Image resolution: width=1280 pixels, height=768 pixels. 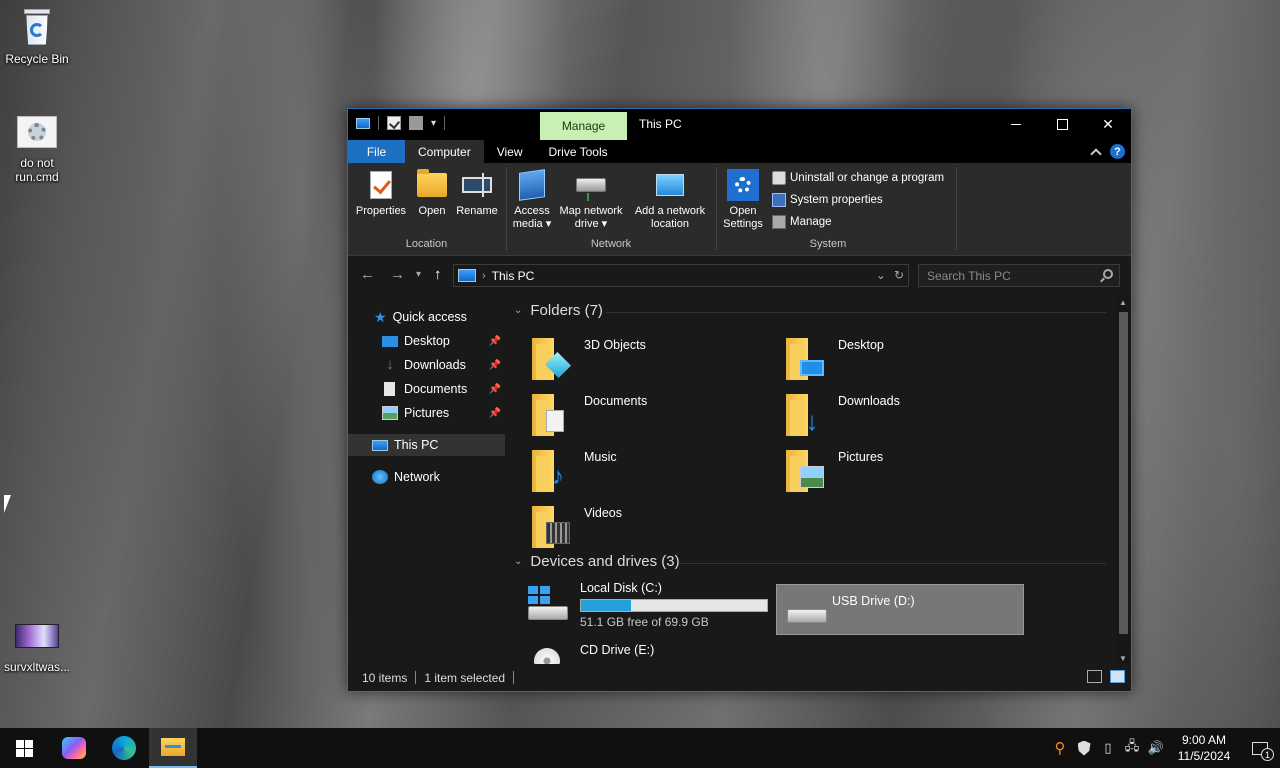 What do you see at coordinates (426, 389) in the screenshot?
I see `nav-item-documents: Documents 📌` at bounding box center [426, 389].